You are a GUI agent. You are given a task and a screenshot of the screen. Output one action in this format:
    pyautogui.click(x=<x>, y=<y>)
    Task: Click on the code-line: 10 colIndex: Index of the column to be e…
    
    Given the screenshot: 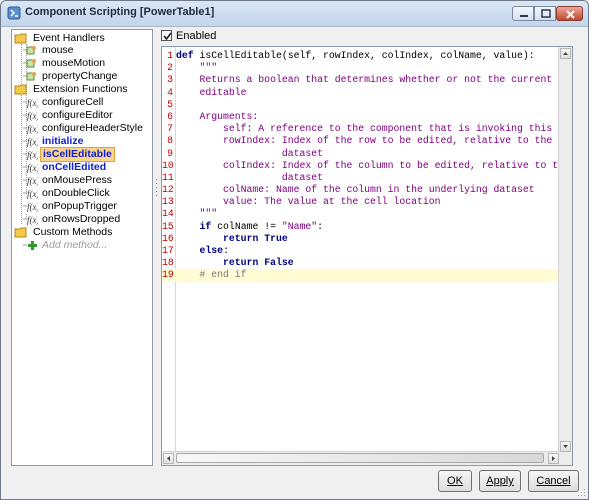 What is the action you would take?
    pyautogui.click(x=361, y=166)
    